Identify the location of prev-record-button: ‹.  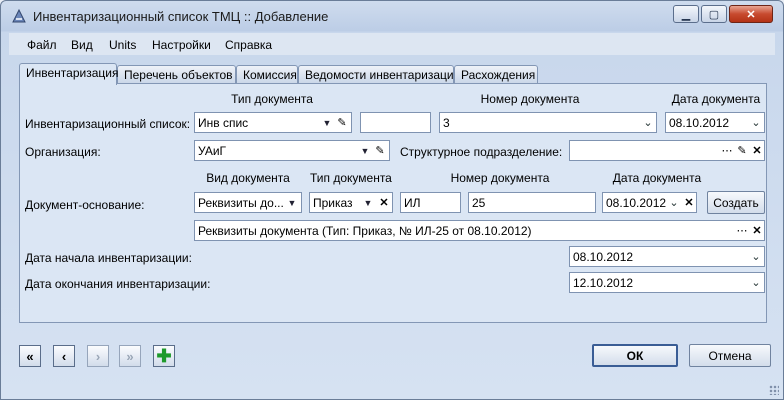
(64, 356).